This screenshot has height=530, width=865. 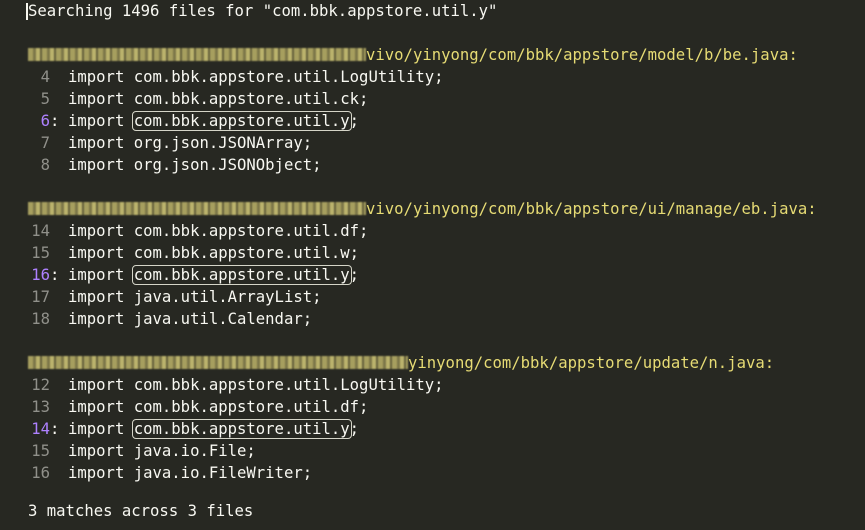 What do you see at coordinates (591, 363) in the screenshot?
I see `file-path-text: yinyong/com/bbk/appstore/update/n.java:` at bounding box center [591, 363].